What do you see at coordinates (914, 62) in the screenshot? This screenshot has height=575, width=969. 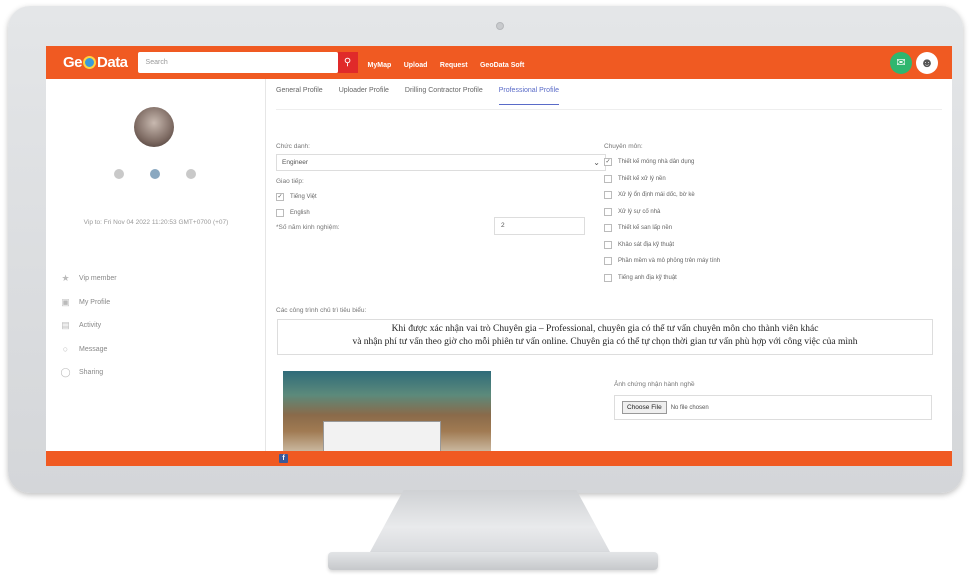 I see `header-icons: ✉ ☻` at bounding box center [914, 62].